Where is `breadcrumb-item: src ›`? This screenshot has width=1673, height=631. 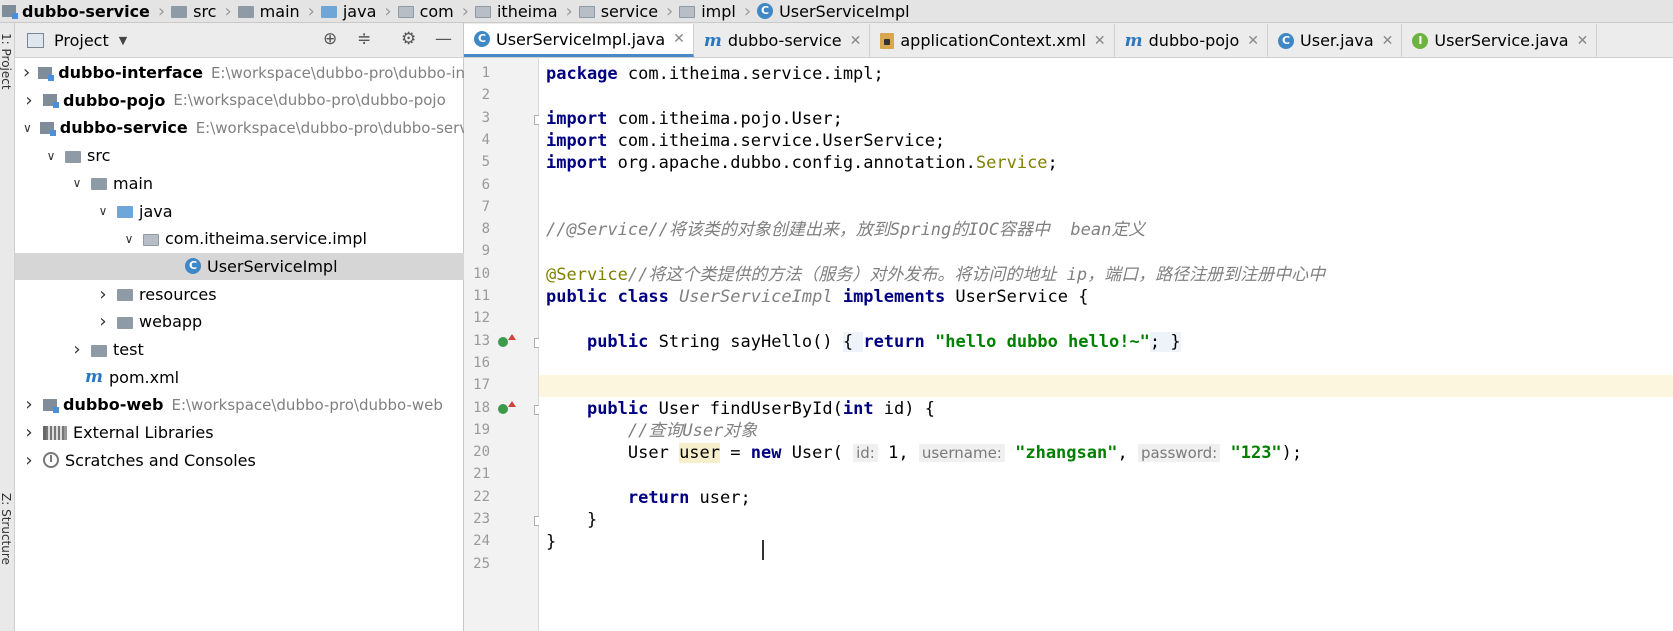 breadcrumb-item: src › is located at coordinates (202, 11).